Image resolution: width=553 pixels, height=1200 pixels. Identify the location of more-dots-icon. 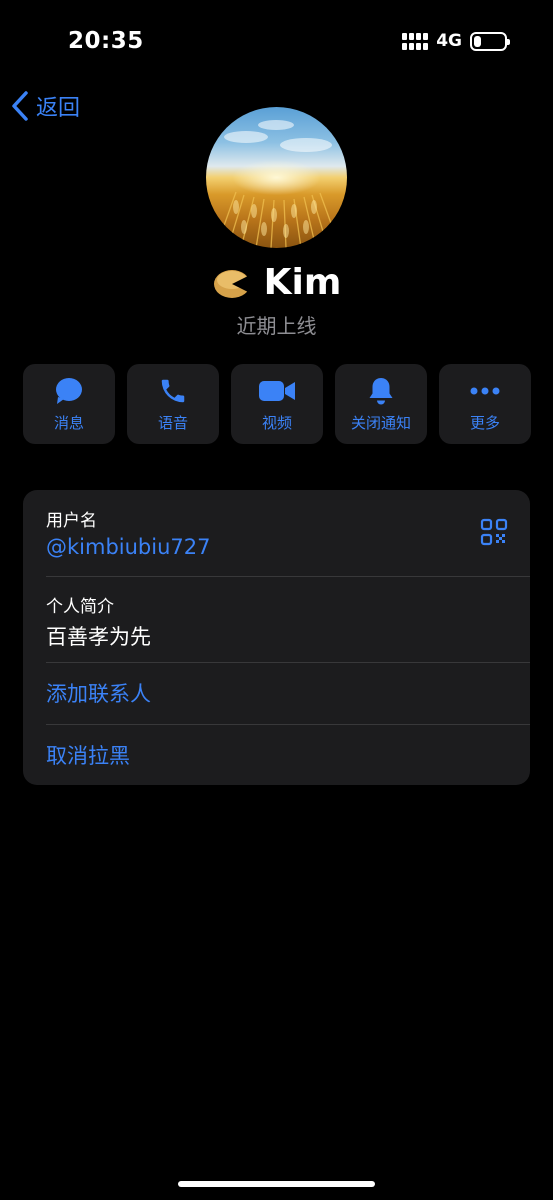
(485, 390).